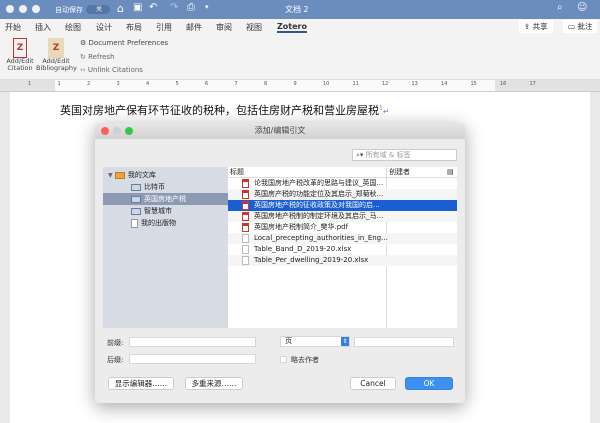 The height and width of the screenshot is (423, 600). I want to click on save-icon: ▣, so click(137, 7).